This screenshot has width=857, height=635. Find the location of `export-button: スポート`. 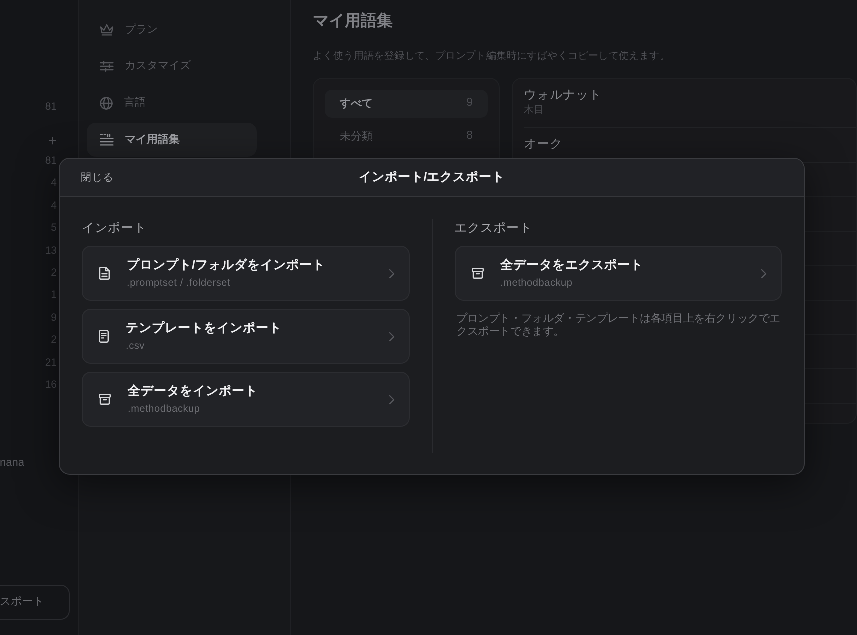

export-button: スポート is located at coordinates (35, 602).